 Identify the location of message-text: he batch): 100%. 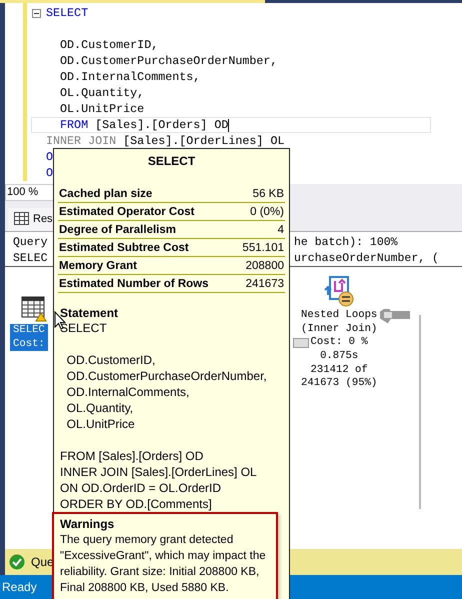
(346, 242).